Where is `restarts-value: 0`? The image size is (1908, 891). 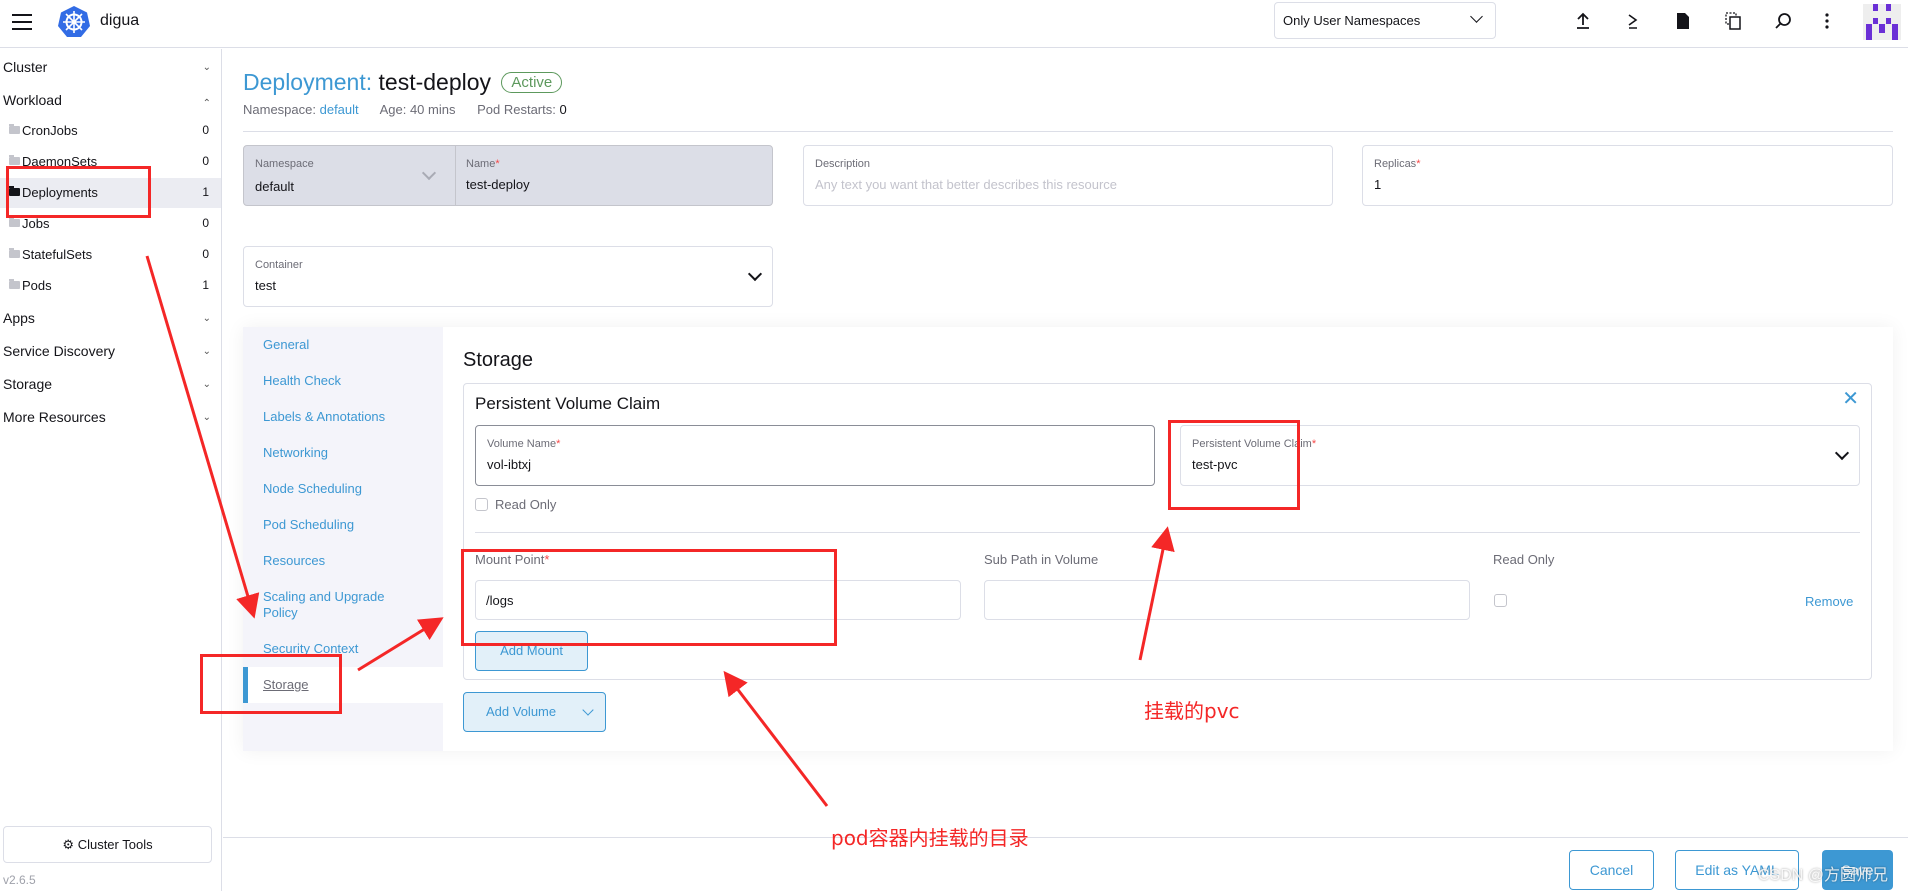 restarts-value: 0 is located at coordinates (563, 109).